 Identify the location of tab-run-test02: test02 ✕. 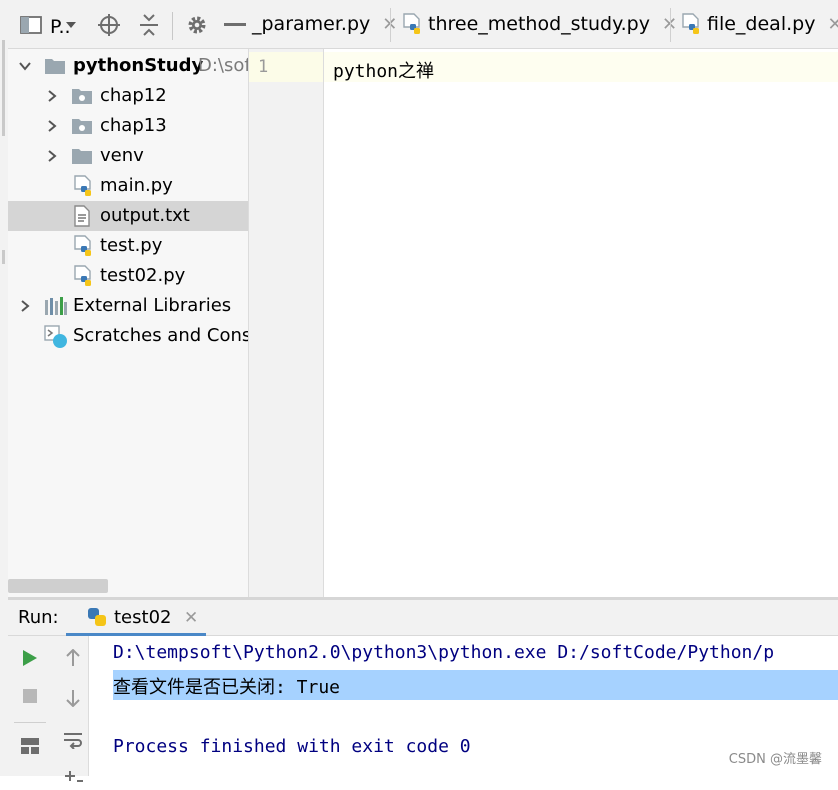
(136, 618).